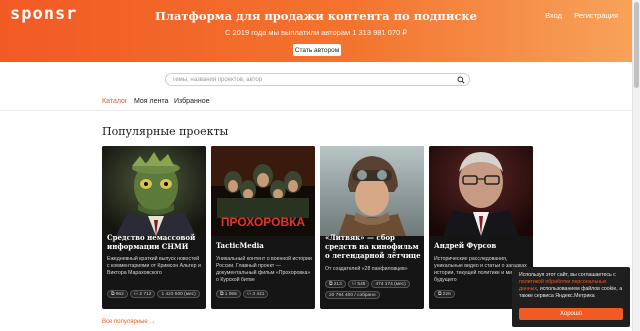 This screenshot has height=331, width=640. I want to click on page-scrollbar, so click(636, 165).